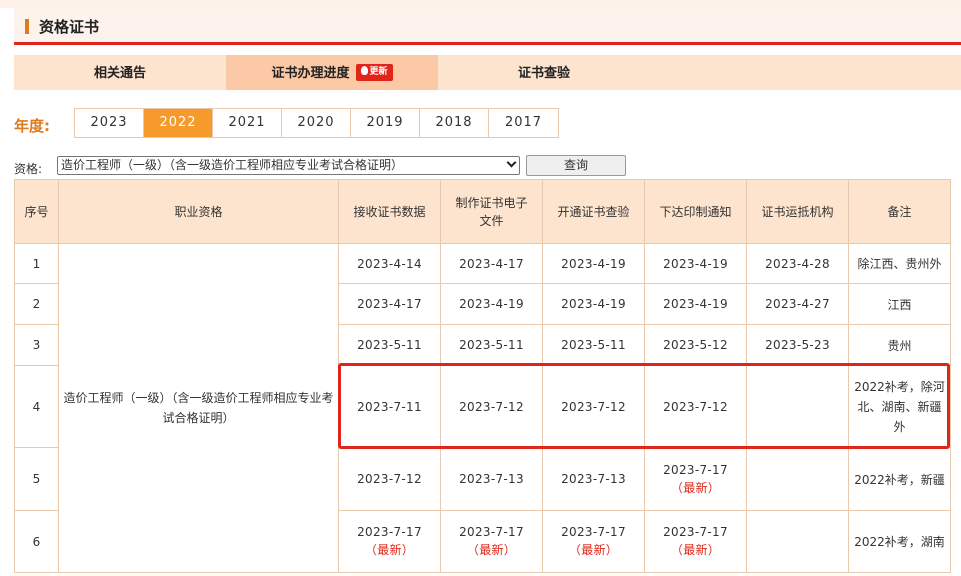  I want to click on update-badge-label: 更新, so click(378, 71).